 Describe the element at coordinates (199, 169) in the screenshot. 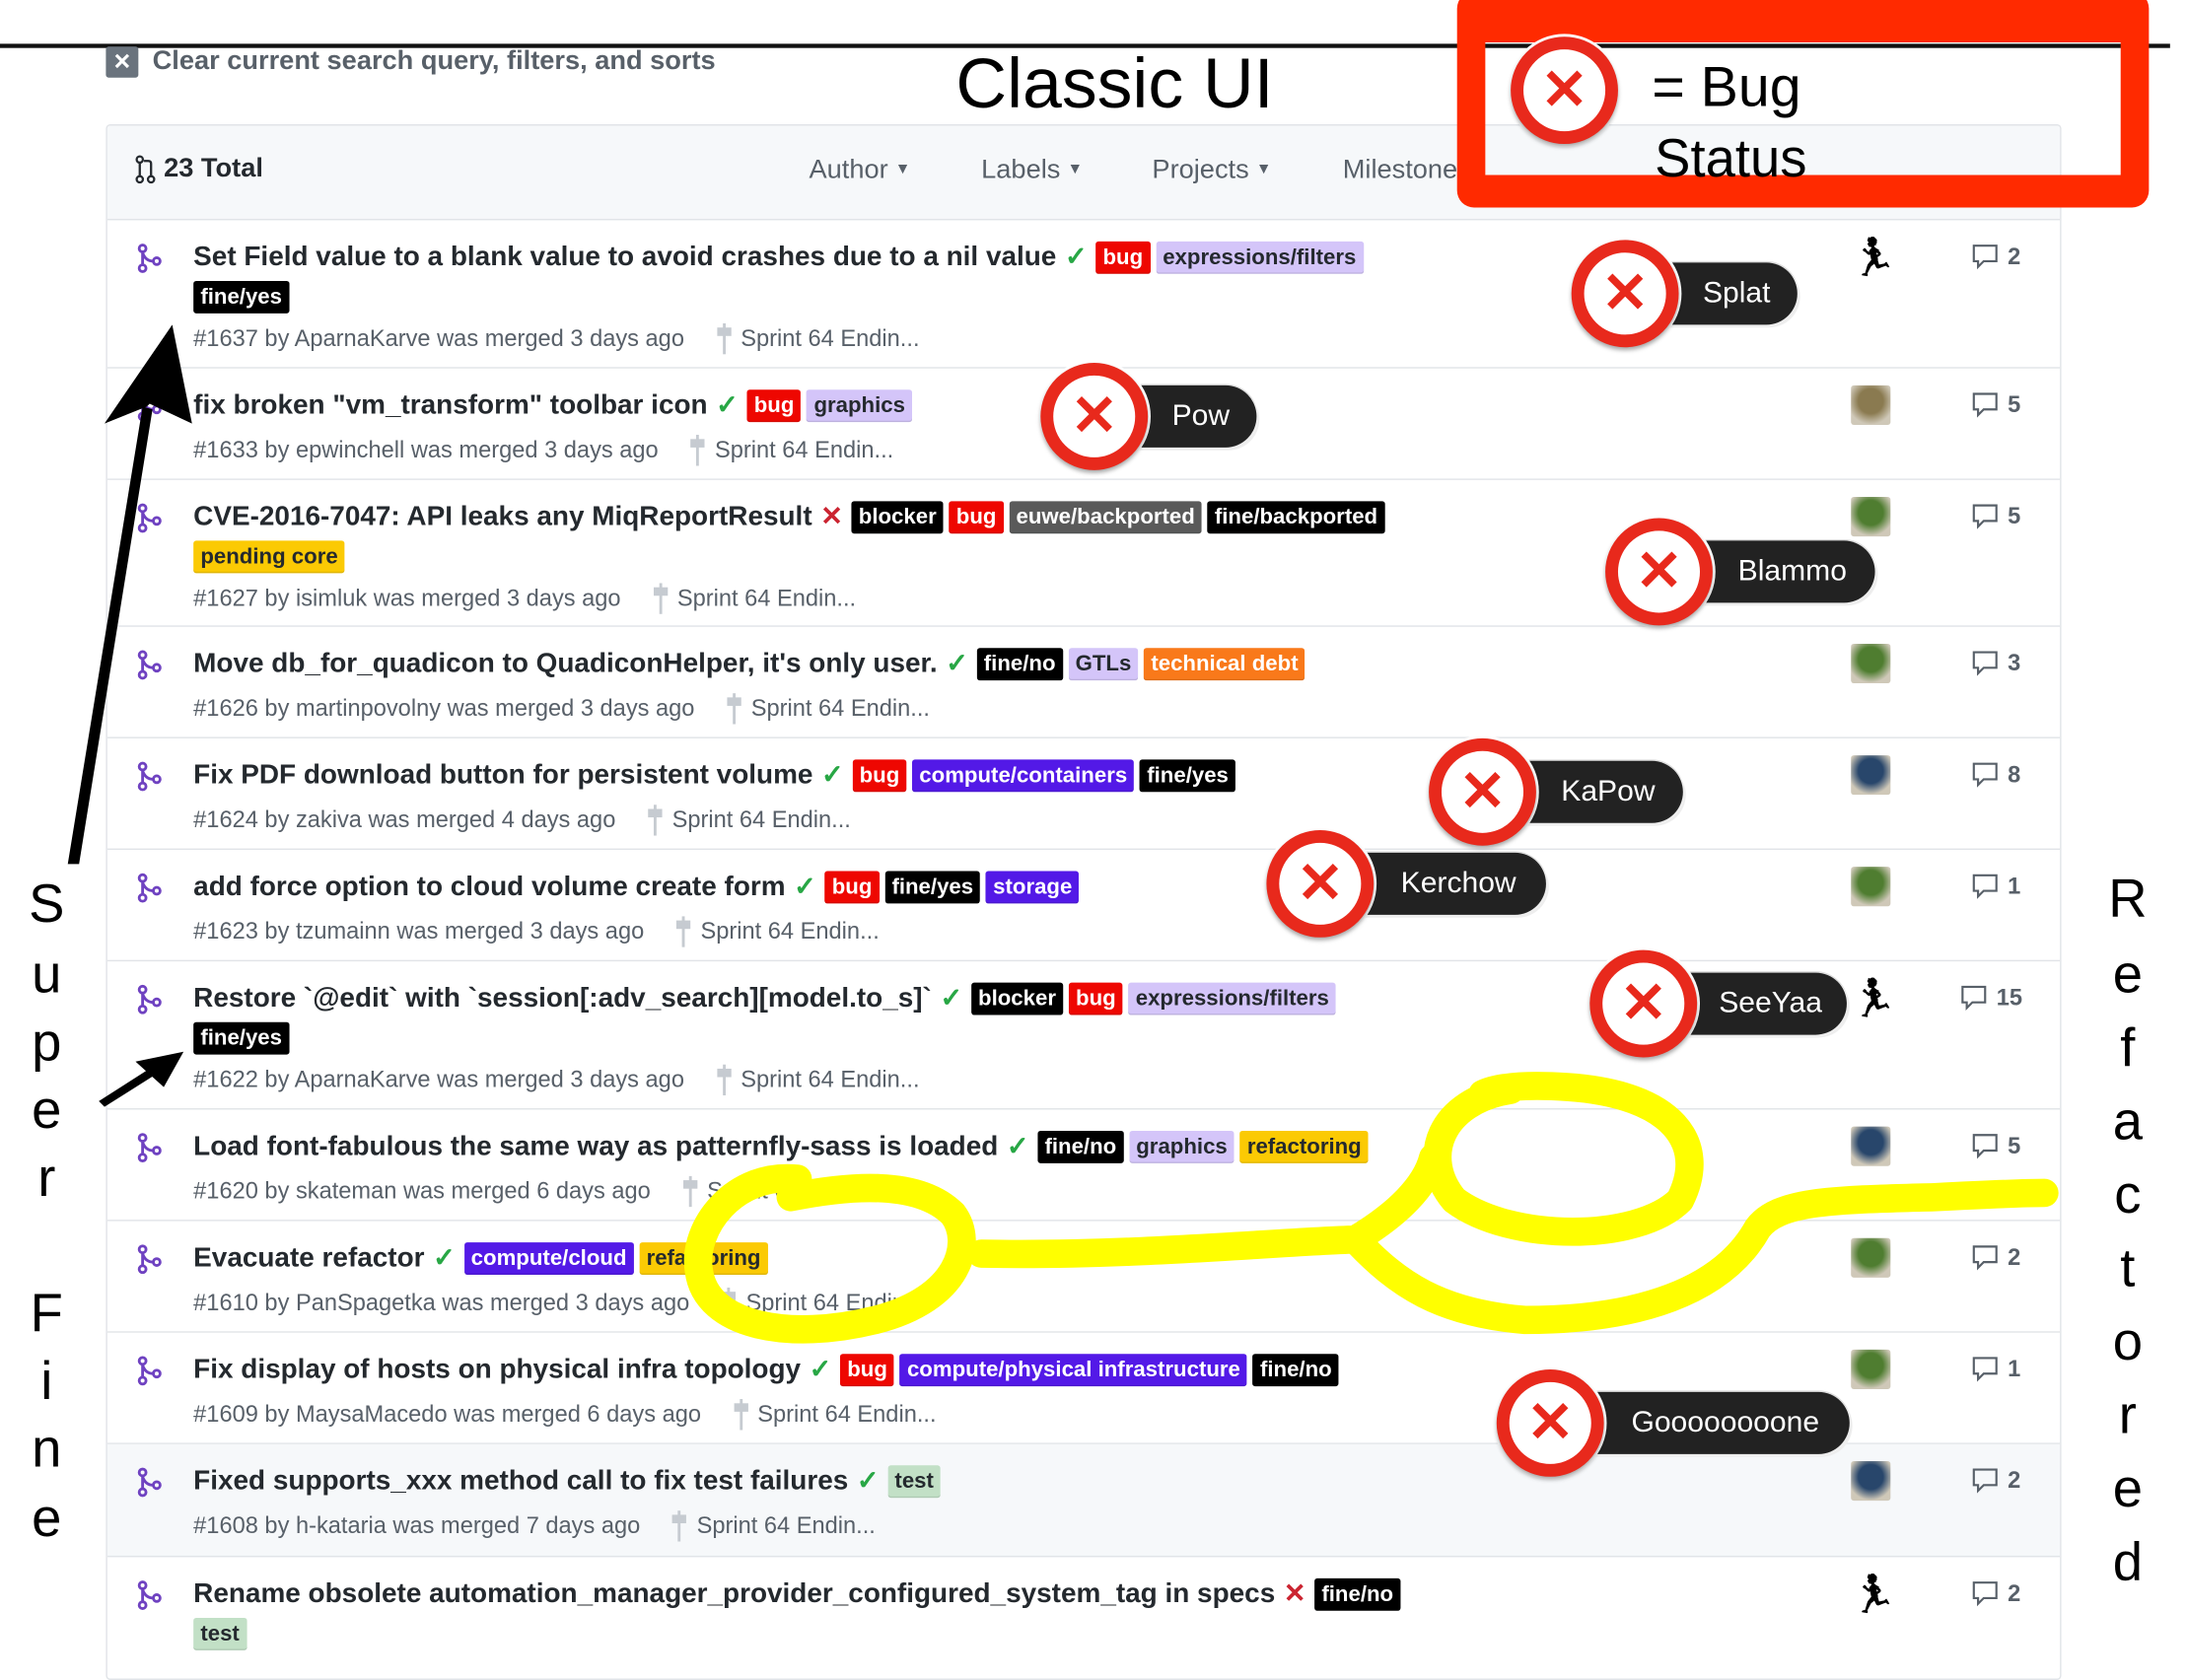

I see `total-count: 23 Total` at that location.